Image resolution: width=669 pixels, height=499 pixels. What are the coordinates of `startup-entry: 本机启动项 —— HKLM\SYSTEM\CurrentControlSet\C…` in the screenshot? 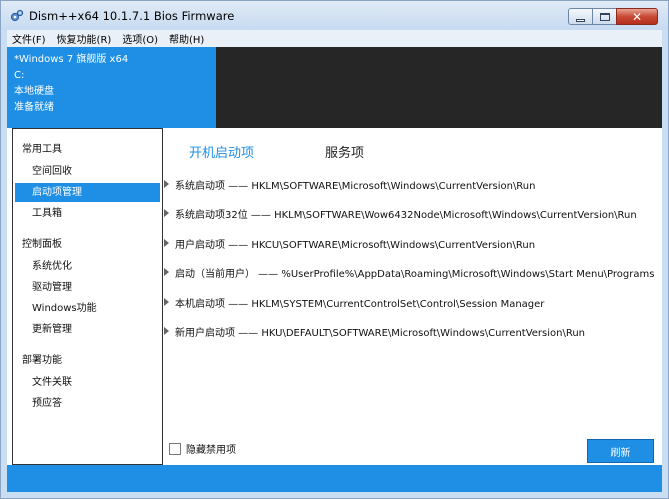 It's located at (354, 302).